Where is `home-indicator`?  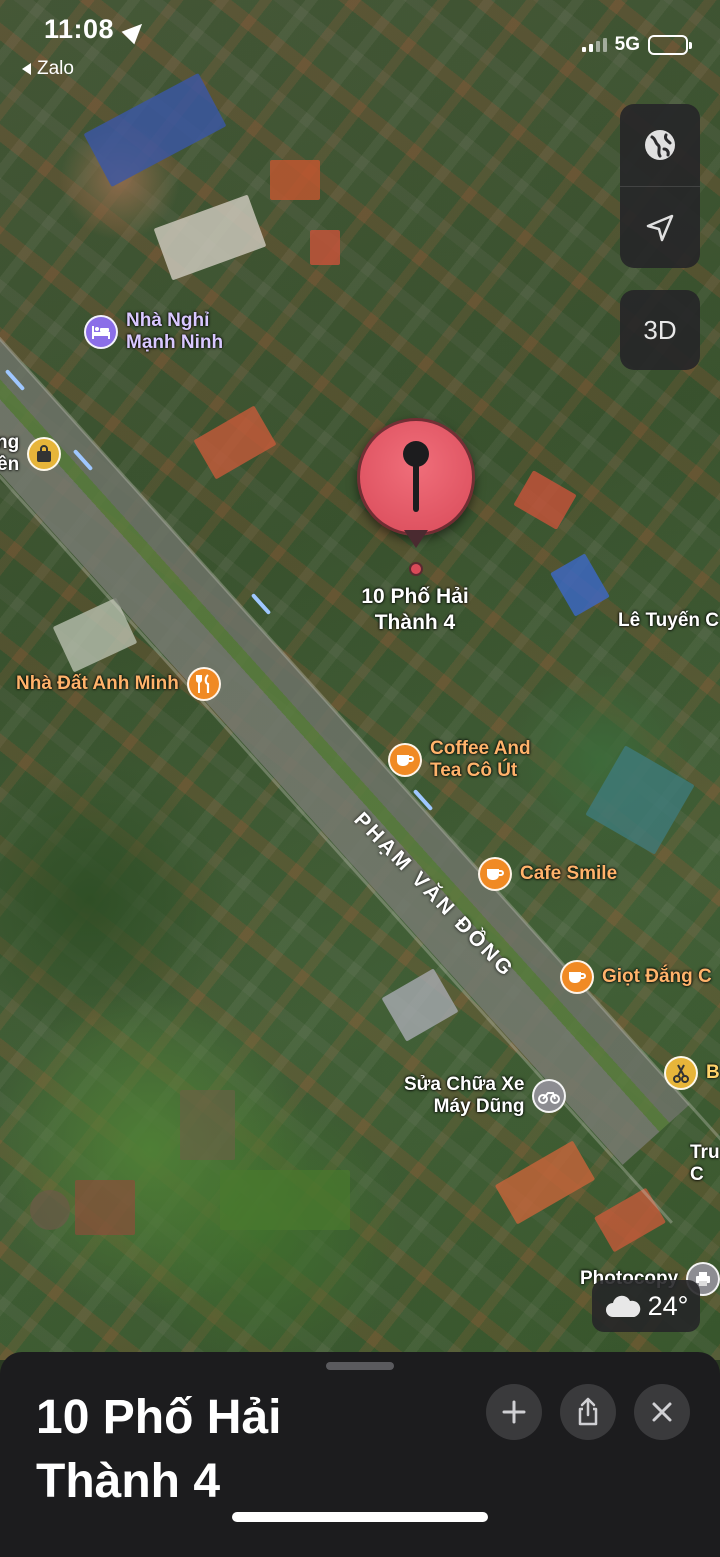 home-indicator is located at coordinates (360, 1517).